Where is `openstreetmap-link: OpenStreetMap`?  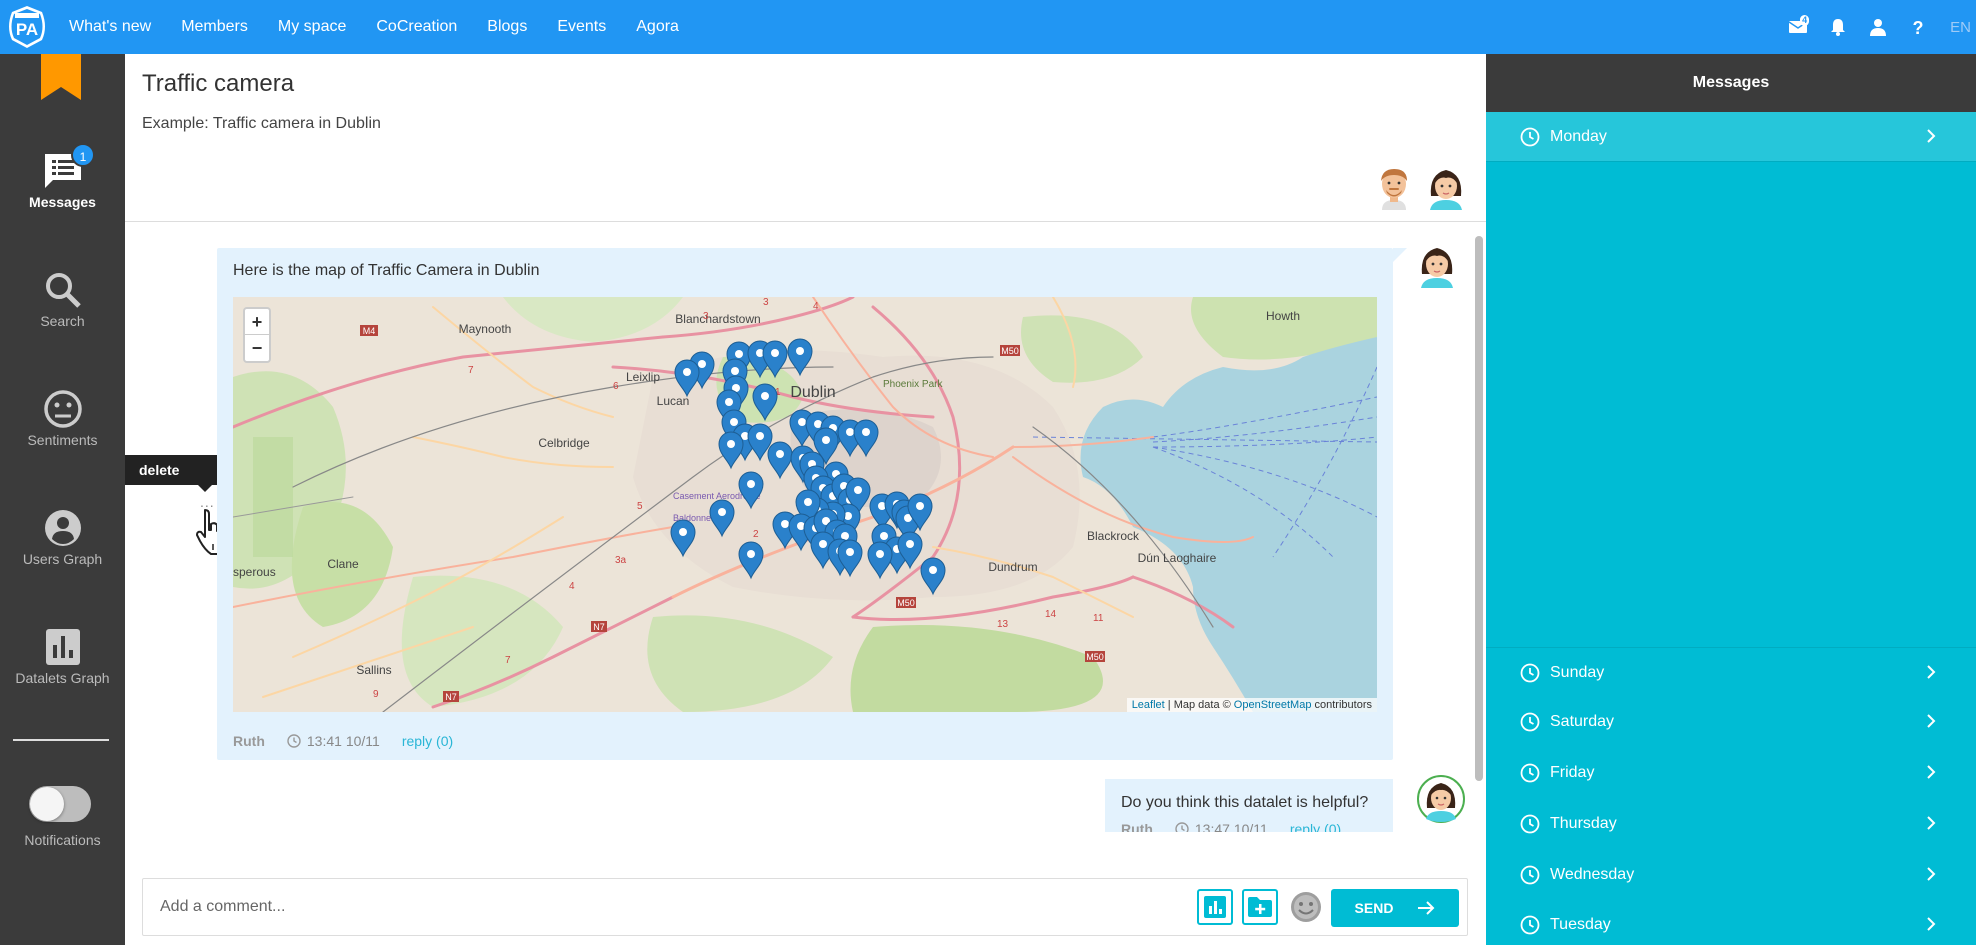
openstreetmap-link: OpenStreetMap is located at coordinates (1273, 705).